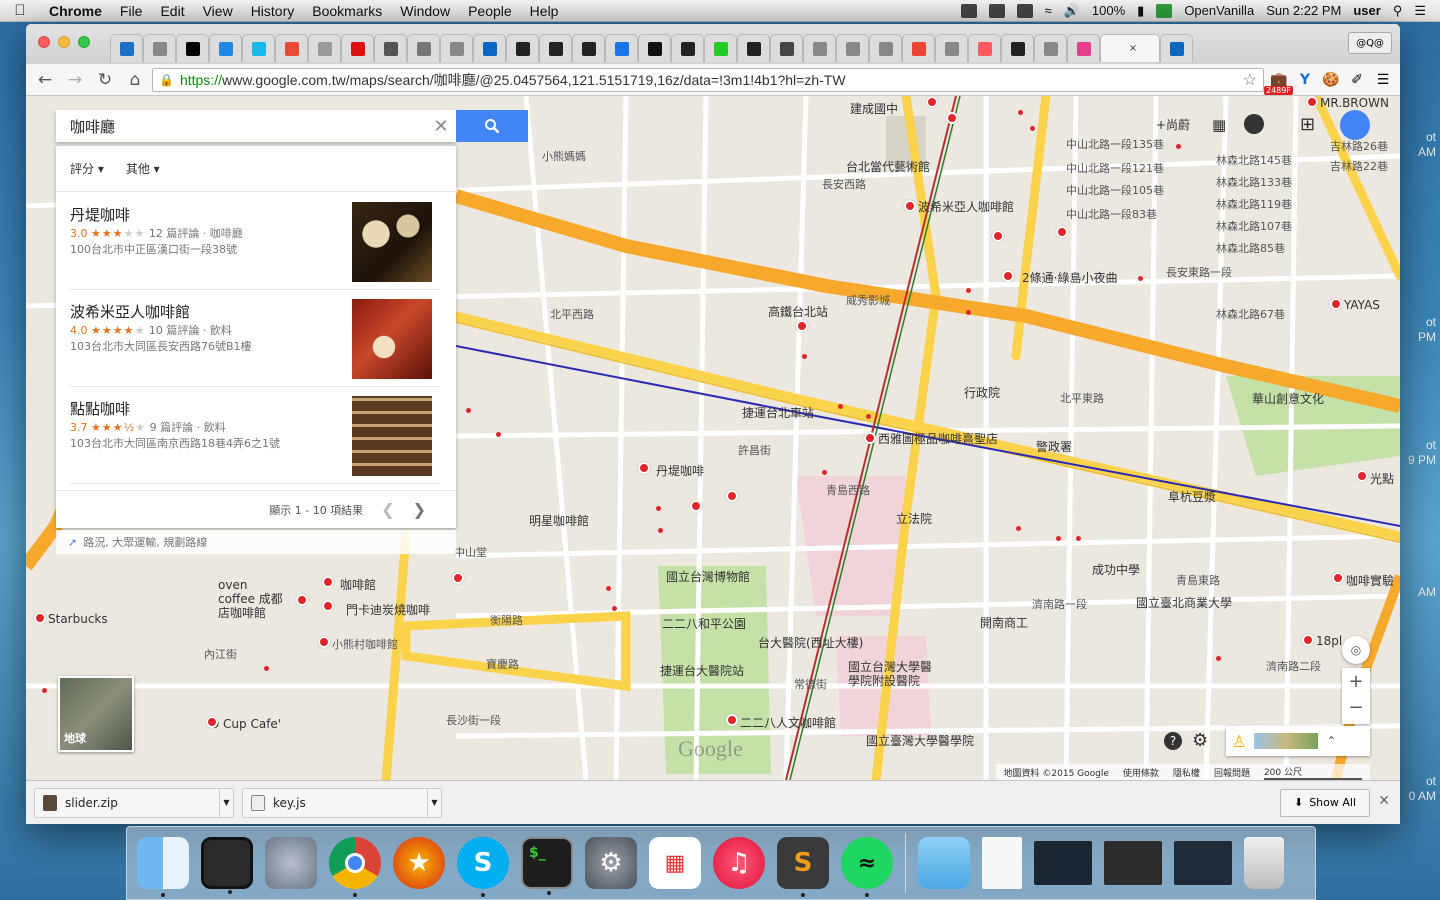 This screenshot has height=900, width=1440. What do you see at coordinates (803, 867) in the screenshot?
I see `sublime-text-icon: S` at bounding box center [803, 867].